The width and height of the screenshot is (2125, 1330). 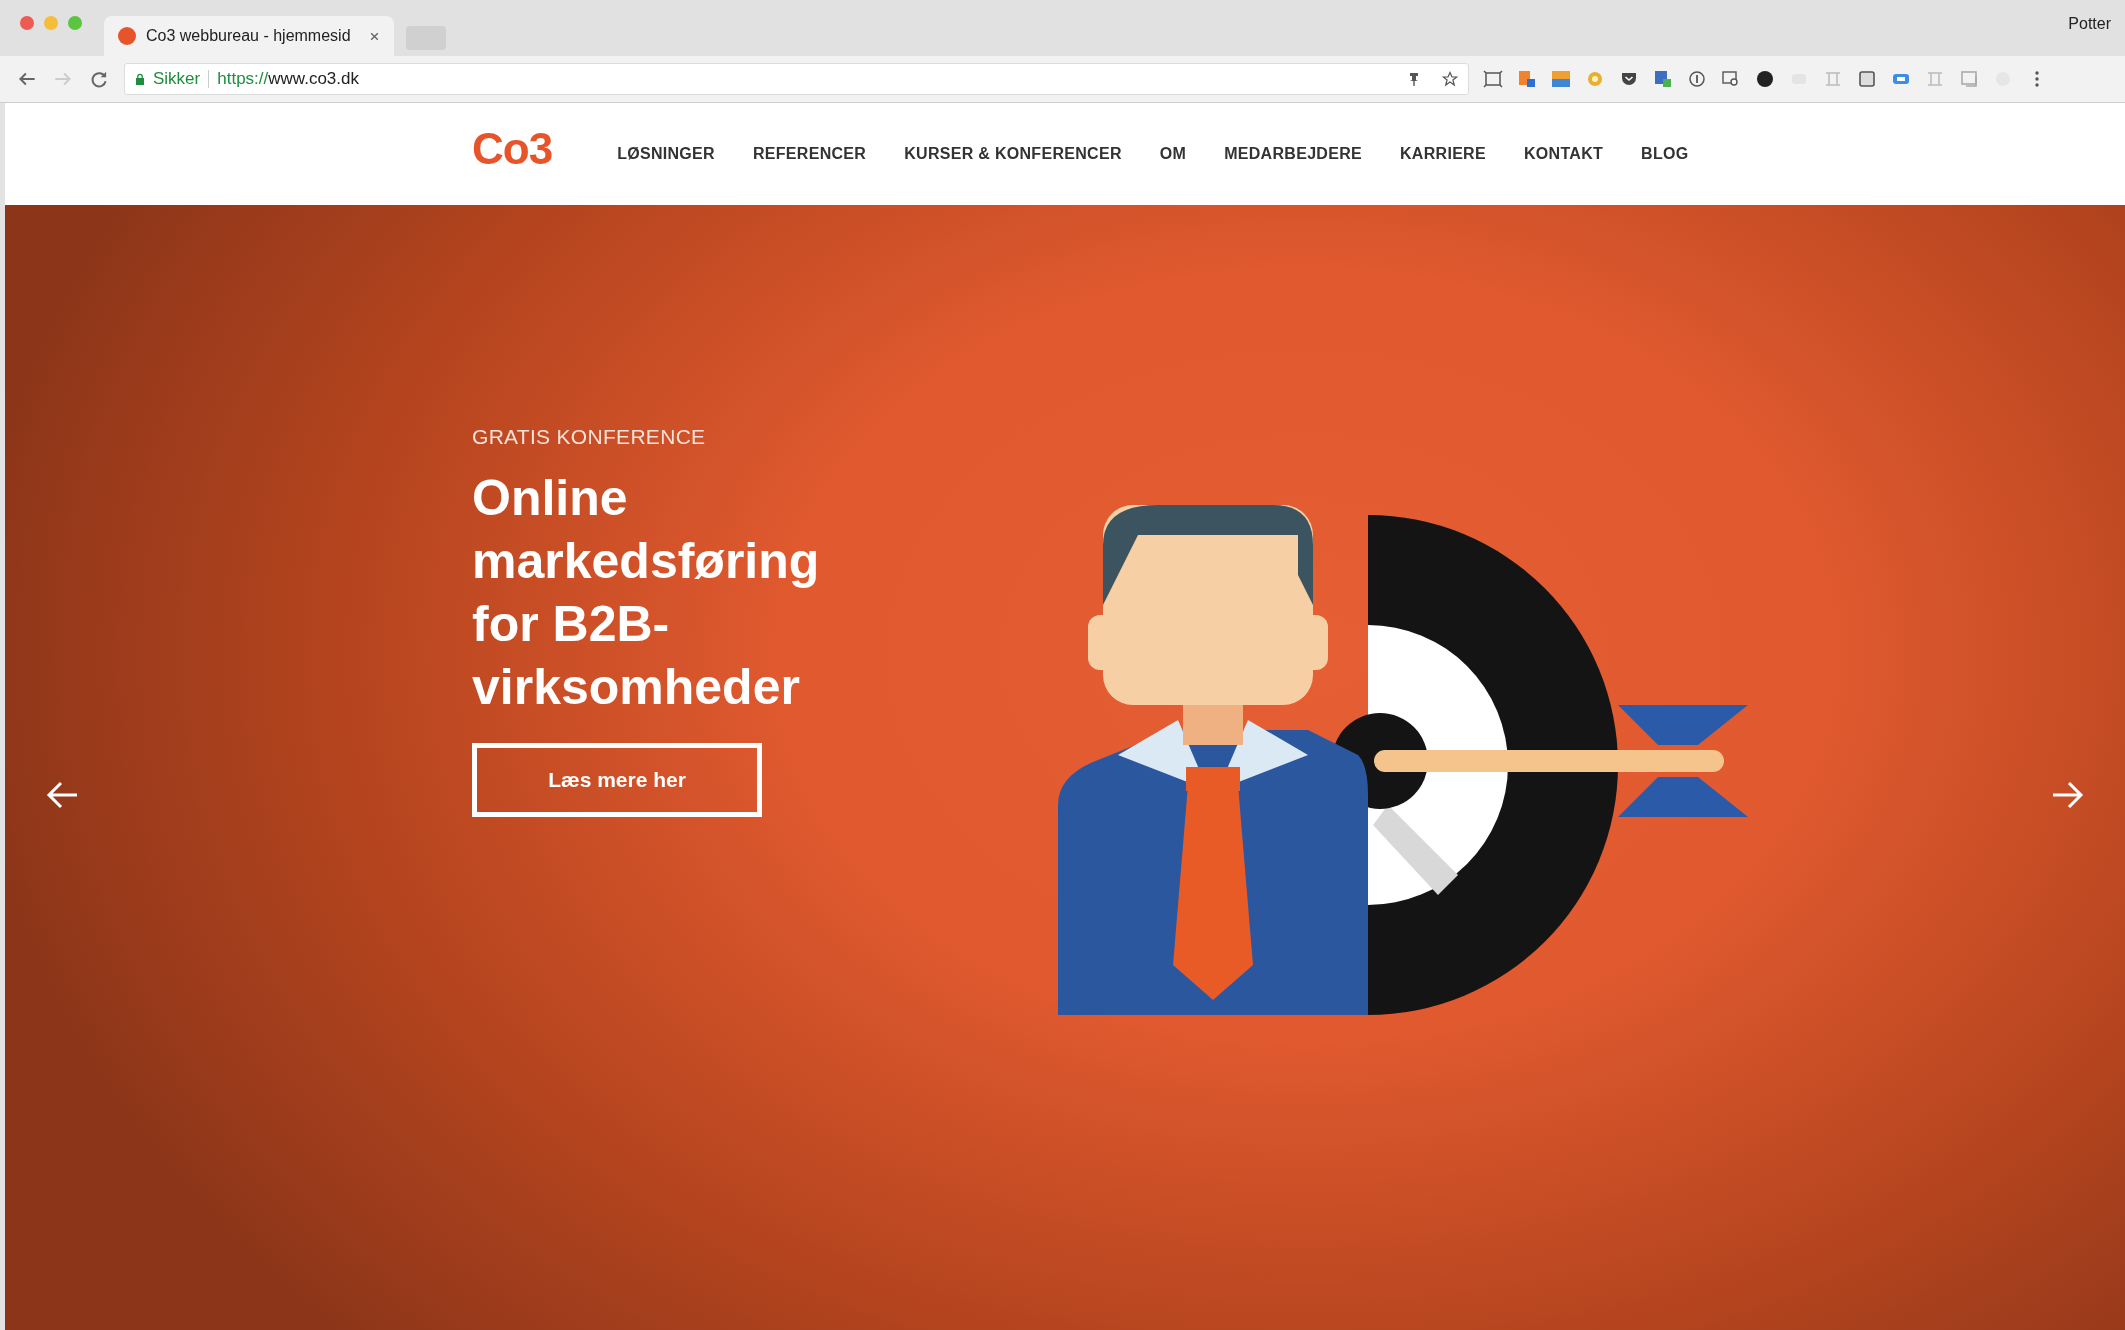 What do you see at coordinates (2089, 24) in the screenshot?
I see `profile-name: Potter` at bounding box center [2089, 24].